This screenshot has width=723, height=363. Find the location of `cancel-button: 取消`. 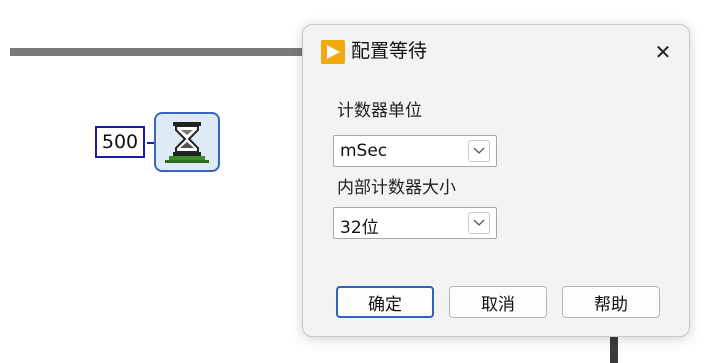

cancel-button: 取消 is located at coordinates (498, 302).